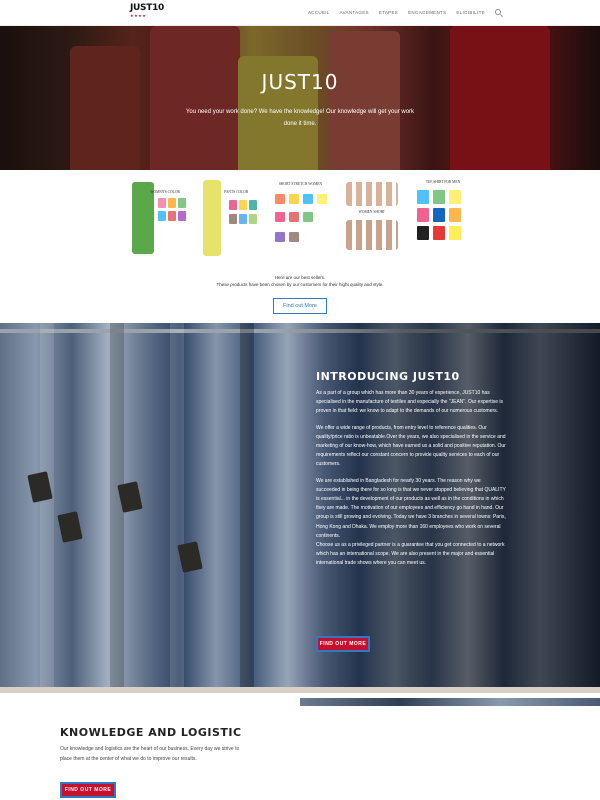 The image size is (600, 800). Describe the element at coordinates (427, 12) in the screenshot. I see `nav-engagements: ENGAGEMENTS` at that location.